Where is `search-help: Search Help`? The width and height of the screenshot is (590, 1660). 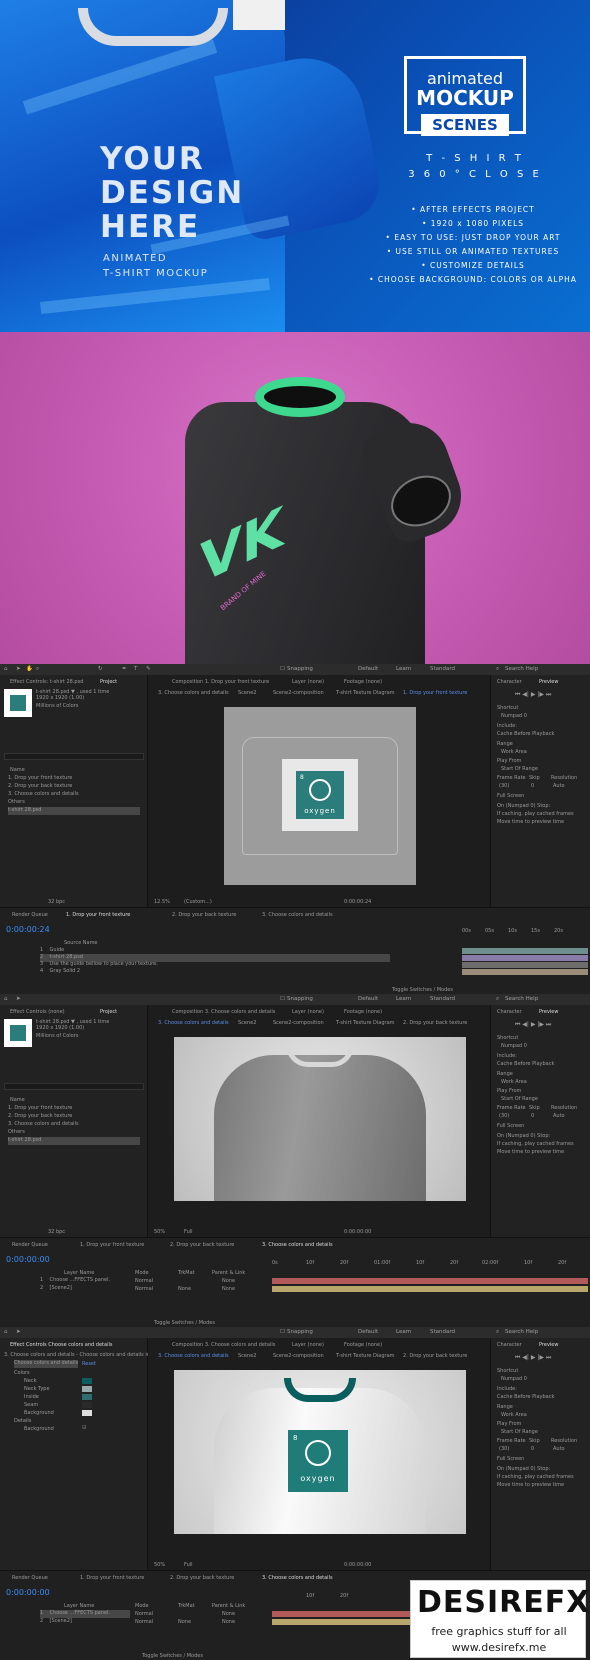 search-help: Search Help is located at coordinates (521, 1332).